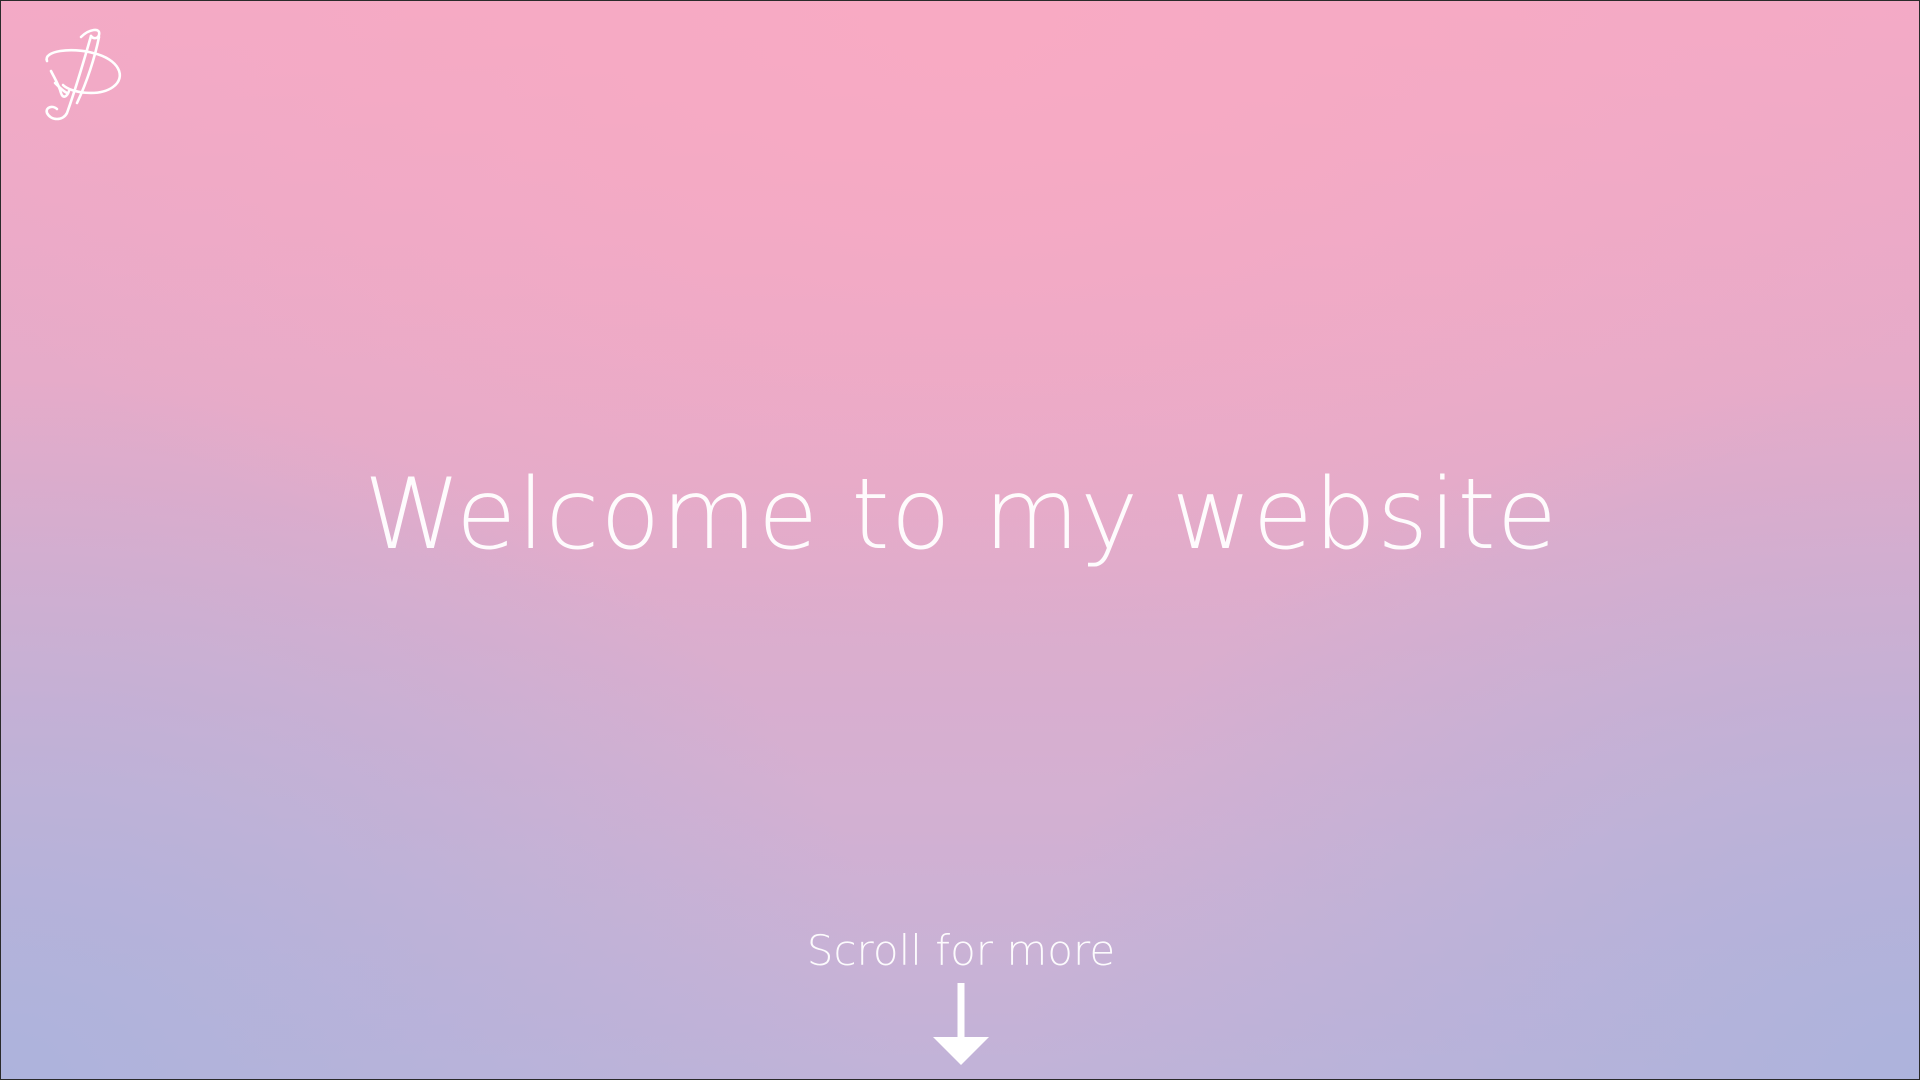 Image resolution: width=1920 pixels, height=1080 pixels. What do you see at coordinates (961, 514) in the screenshot?
I see `page-title: Welcome to my website` at bounding box center [961, 514].